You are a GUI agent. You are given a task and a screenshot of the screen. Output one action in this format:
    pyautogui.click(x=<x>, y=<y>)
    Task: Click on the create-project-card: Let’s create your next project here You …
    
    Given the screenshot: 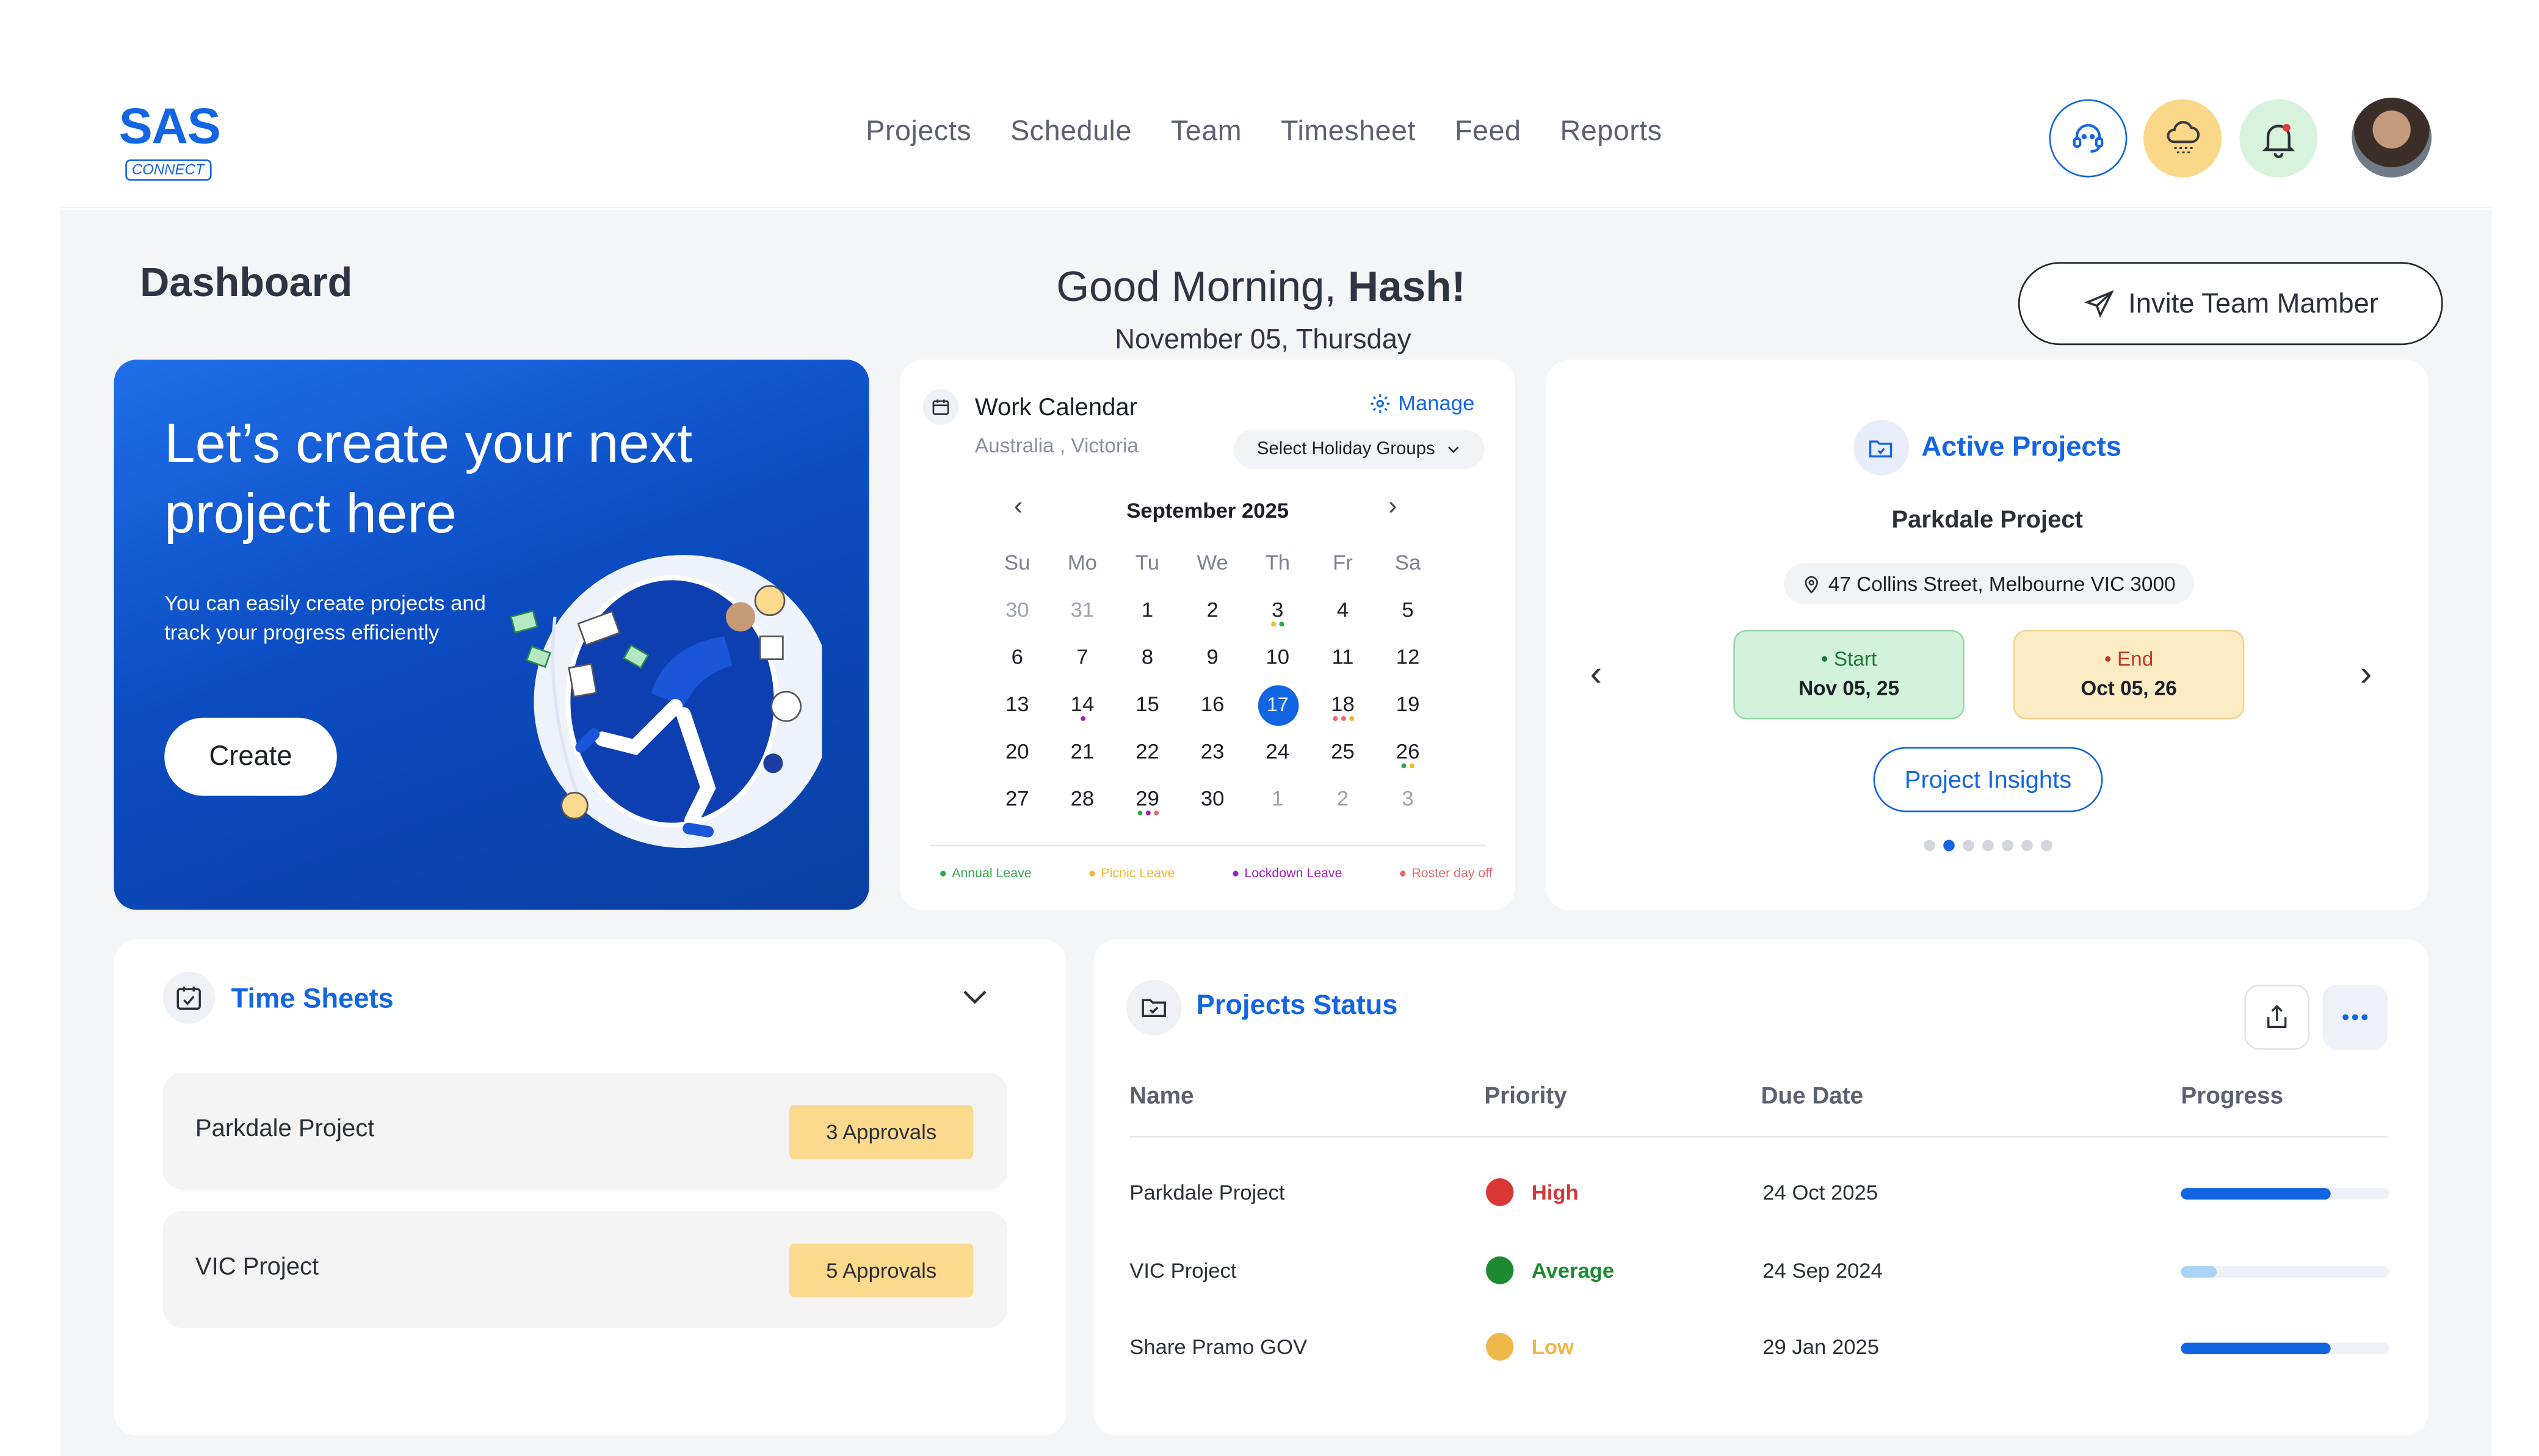 What is the action you would take?
    pyautogui.click(x=491, y=635)
    